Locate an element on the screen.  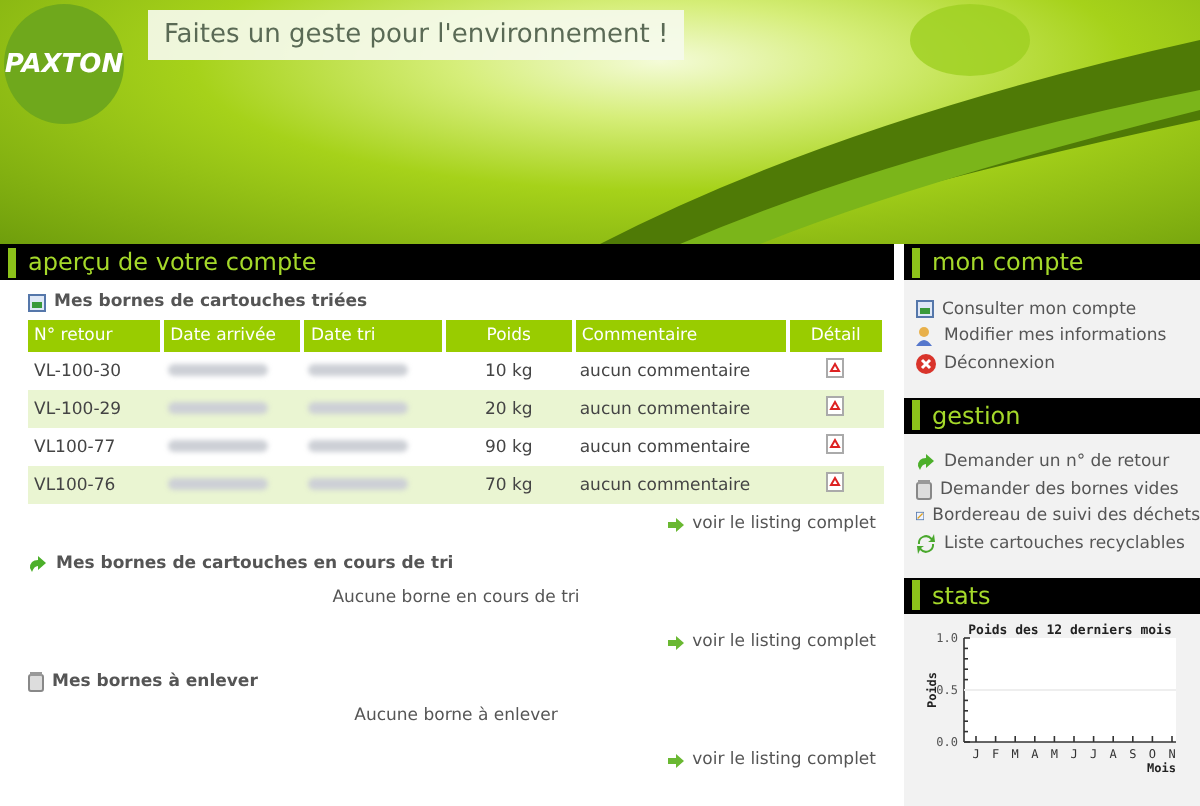
section-title: aperçu de votre compte is located at coordinates (172, 263).